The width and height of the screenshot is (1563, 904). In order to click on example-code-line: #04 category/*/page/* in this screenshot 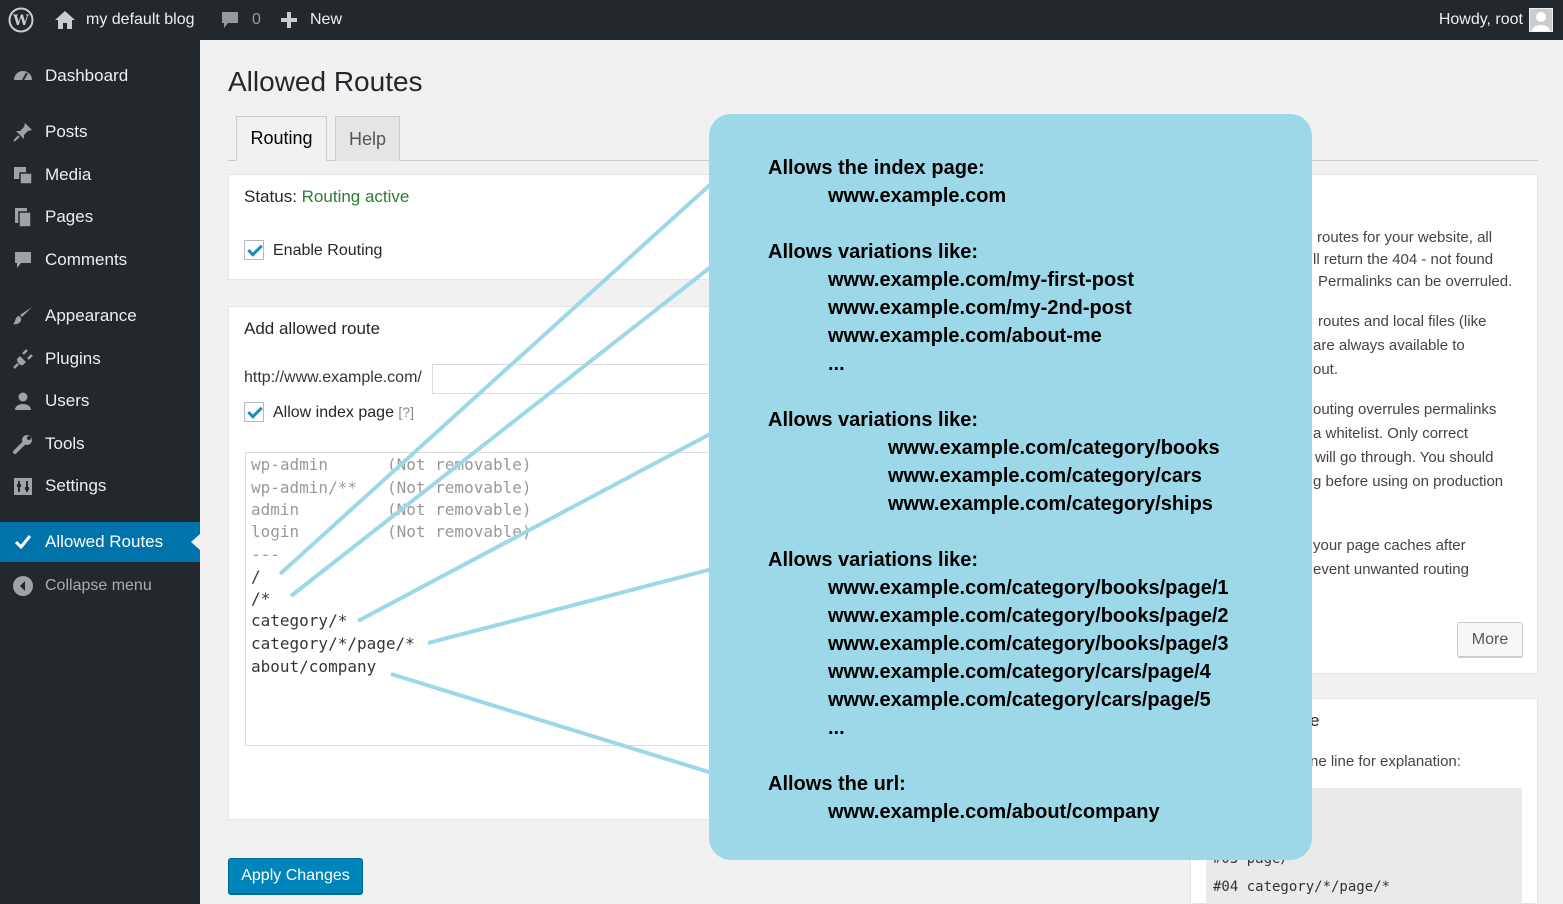, I will do `click(1302, 887)`.